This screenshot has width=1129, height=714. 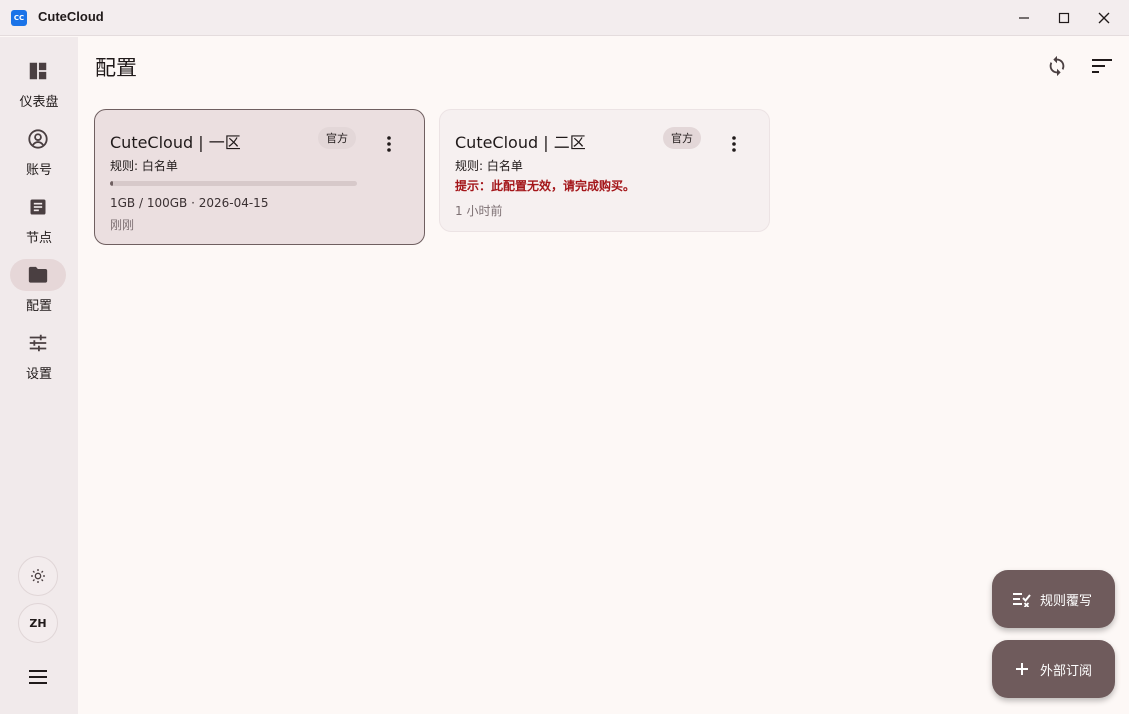 I want to click on menu-button, so click(x=38, y=677).